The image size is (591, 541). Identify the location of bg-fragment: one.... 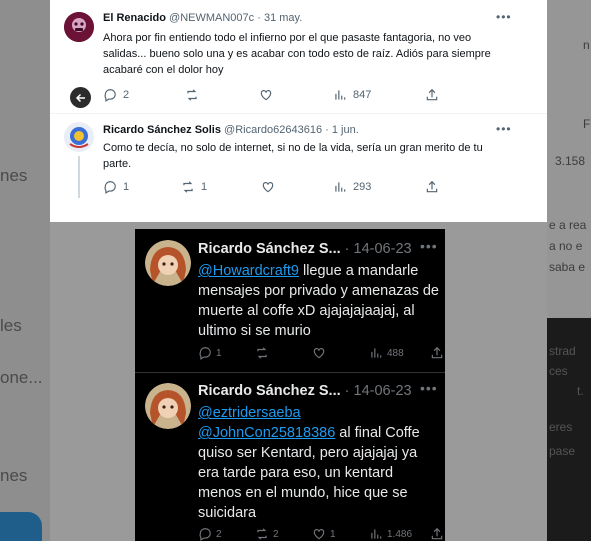
(21, 377).